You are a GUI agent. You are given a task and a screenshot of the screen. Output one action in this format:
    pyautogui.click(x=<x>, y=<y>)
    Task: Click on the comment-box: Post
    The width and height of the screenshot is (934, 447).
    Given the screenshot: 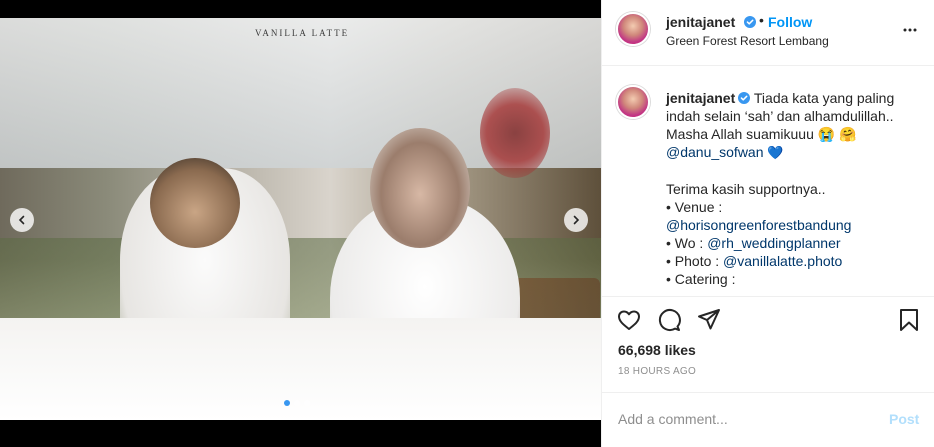 What is the action you would take?
    pyautogui.click(x=768, y=419)
    